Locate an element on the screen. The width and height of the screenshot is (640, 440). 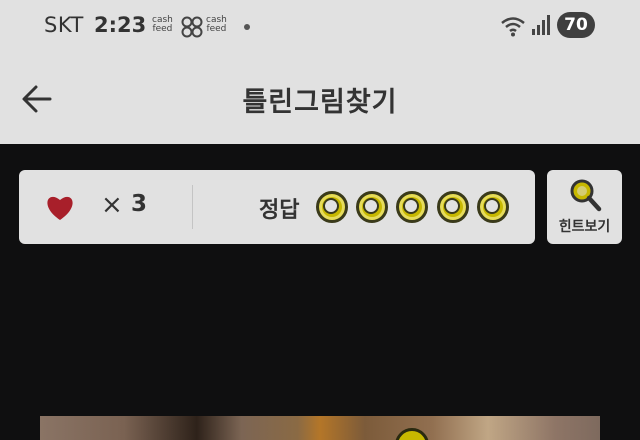
notification-dot-icon is located at coordinates (247, 27).